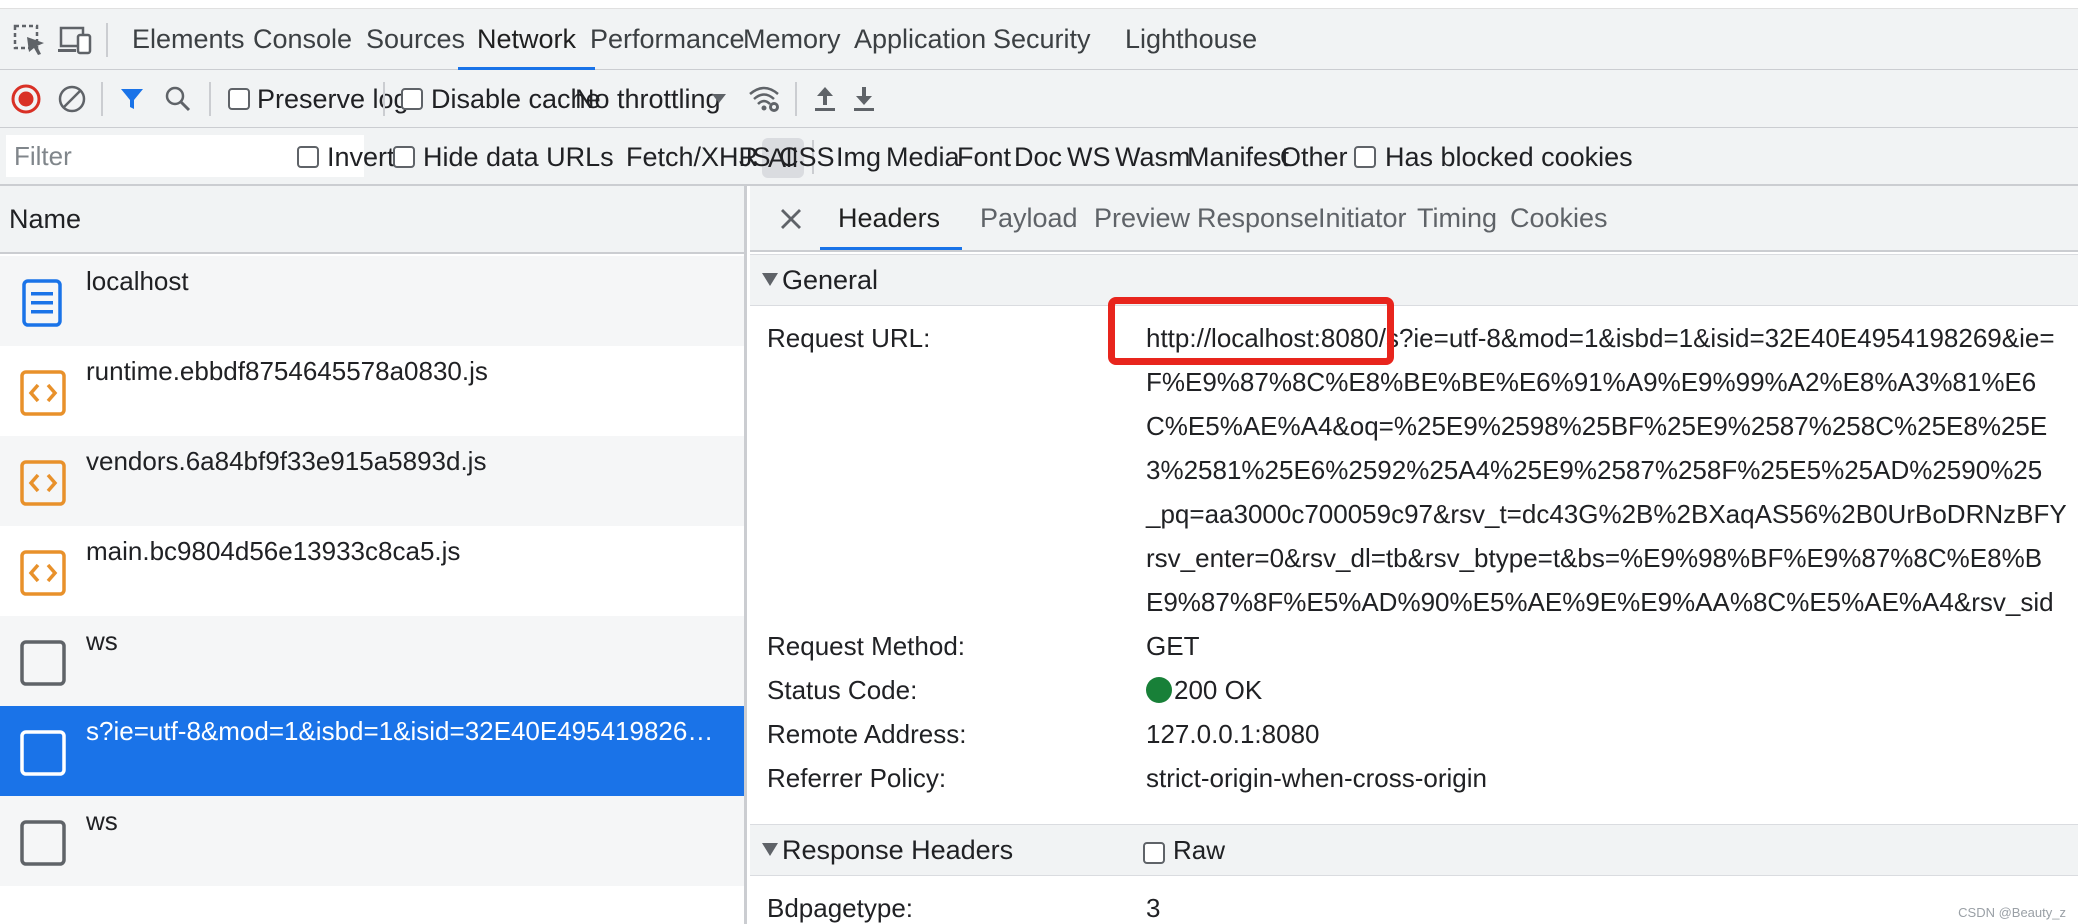 This screenshot has width=2078, height=924. Describe the element at coordinates (1153, 908) in the screenshot. I see `bdpagetype-value: 3` at that location.